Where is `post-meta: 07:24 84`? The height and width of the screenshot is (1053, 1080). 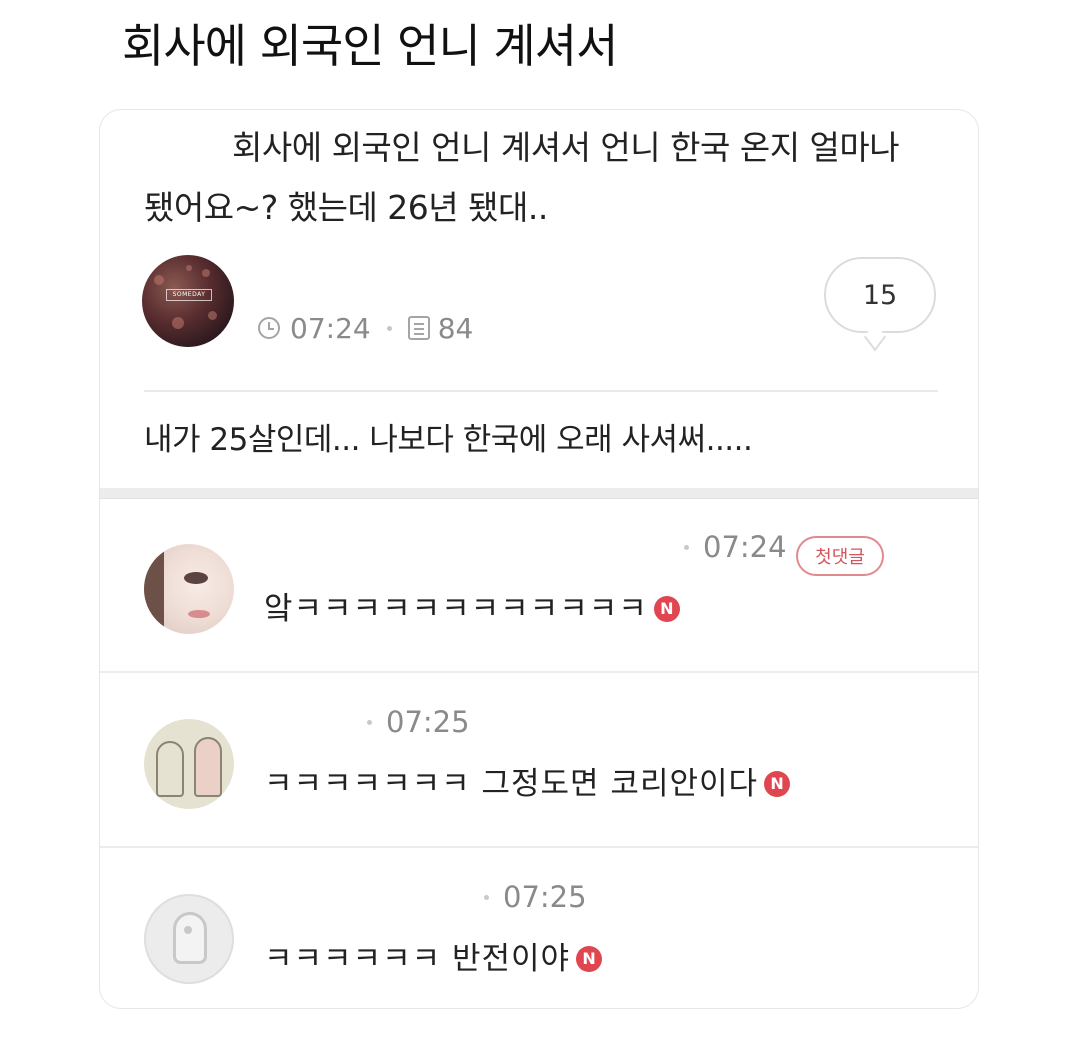
post-meta: 07:24 84 is located at coordinates (365, 328).